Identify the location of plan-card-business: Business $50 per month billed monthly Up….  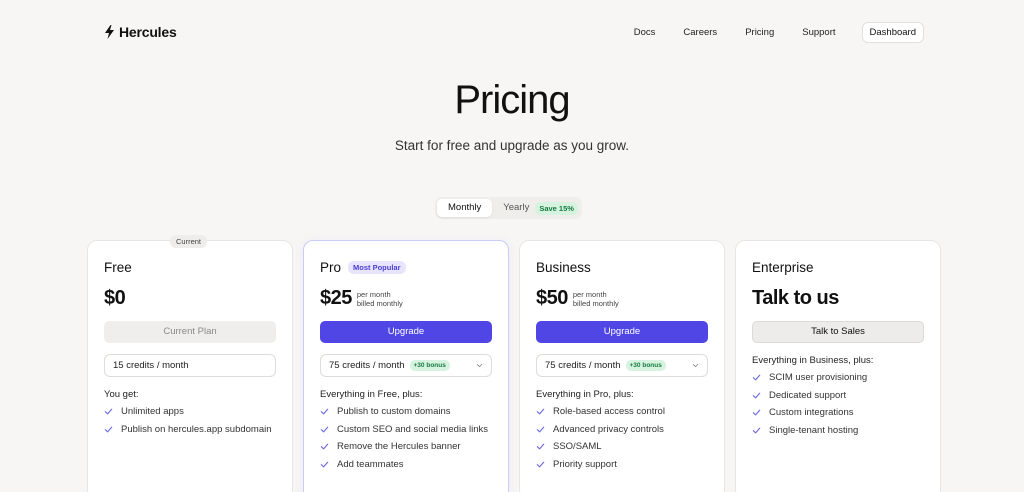
(622, 366).